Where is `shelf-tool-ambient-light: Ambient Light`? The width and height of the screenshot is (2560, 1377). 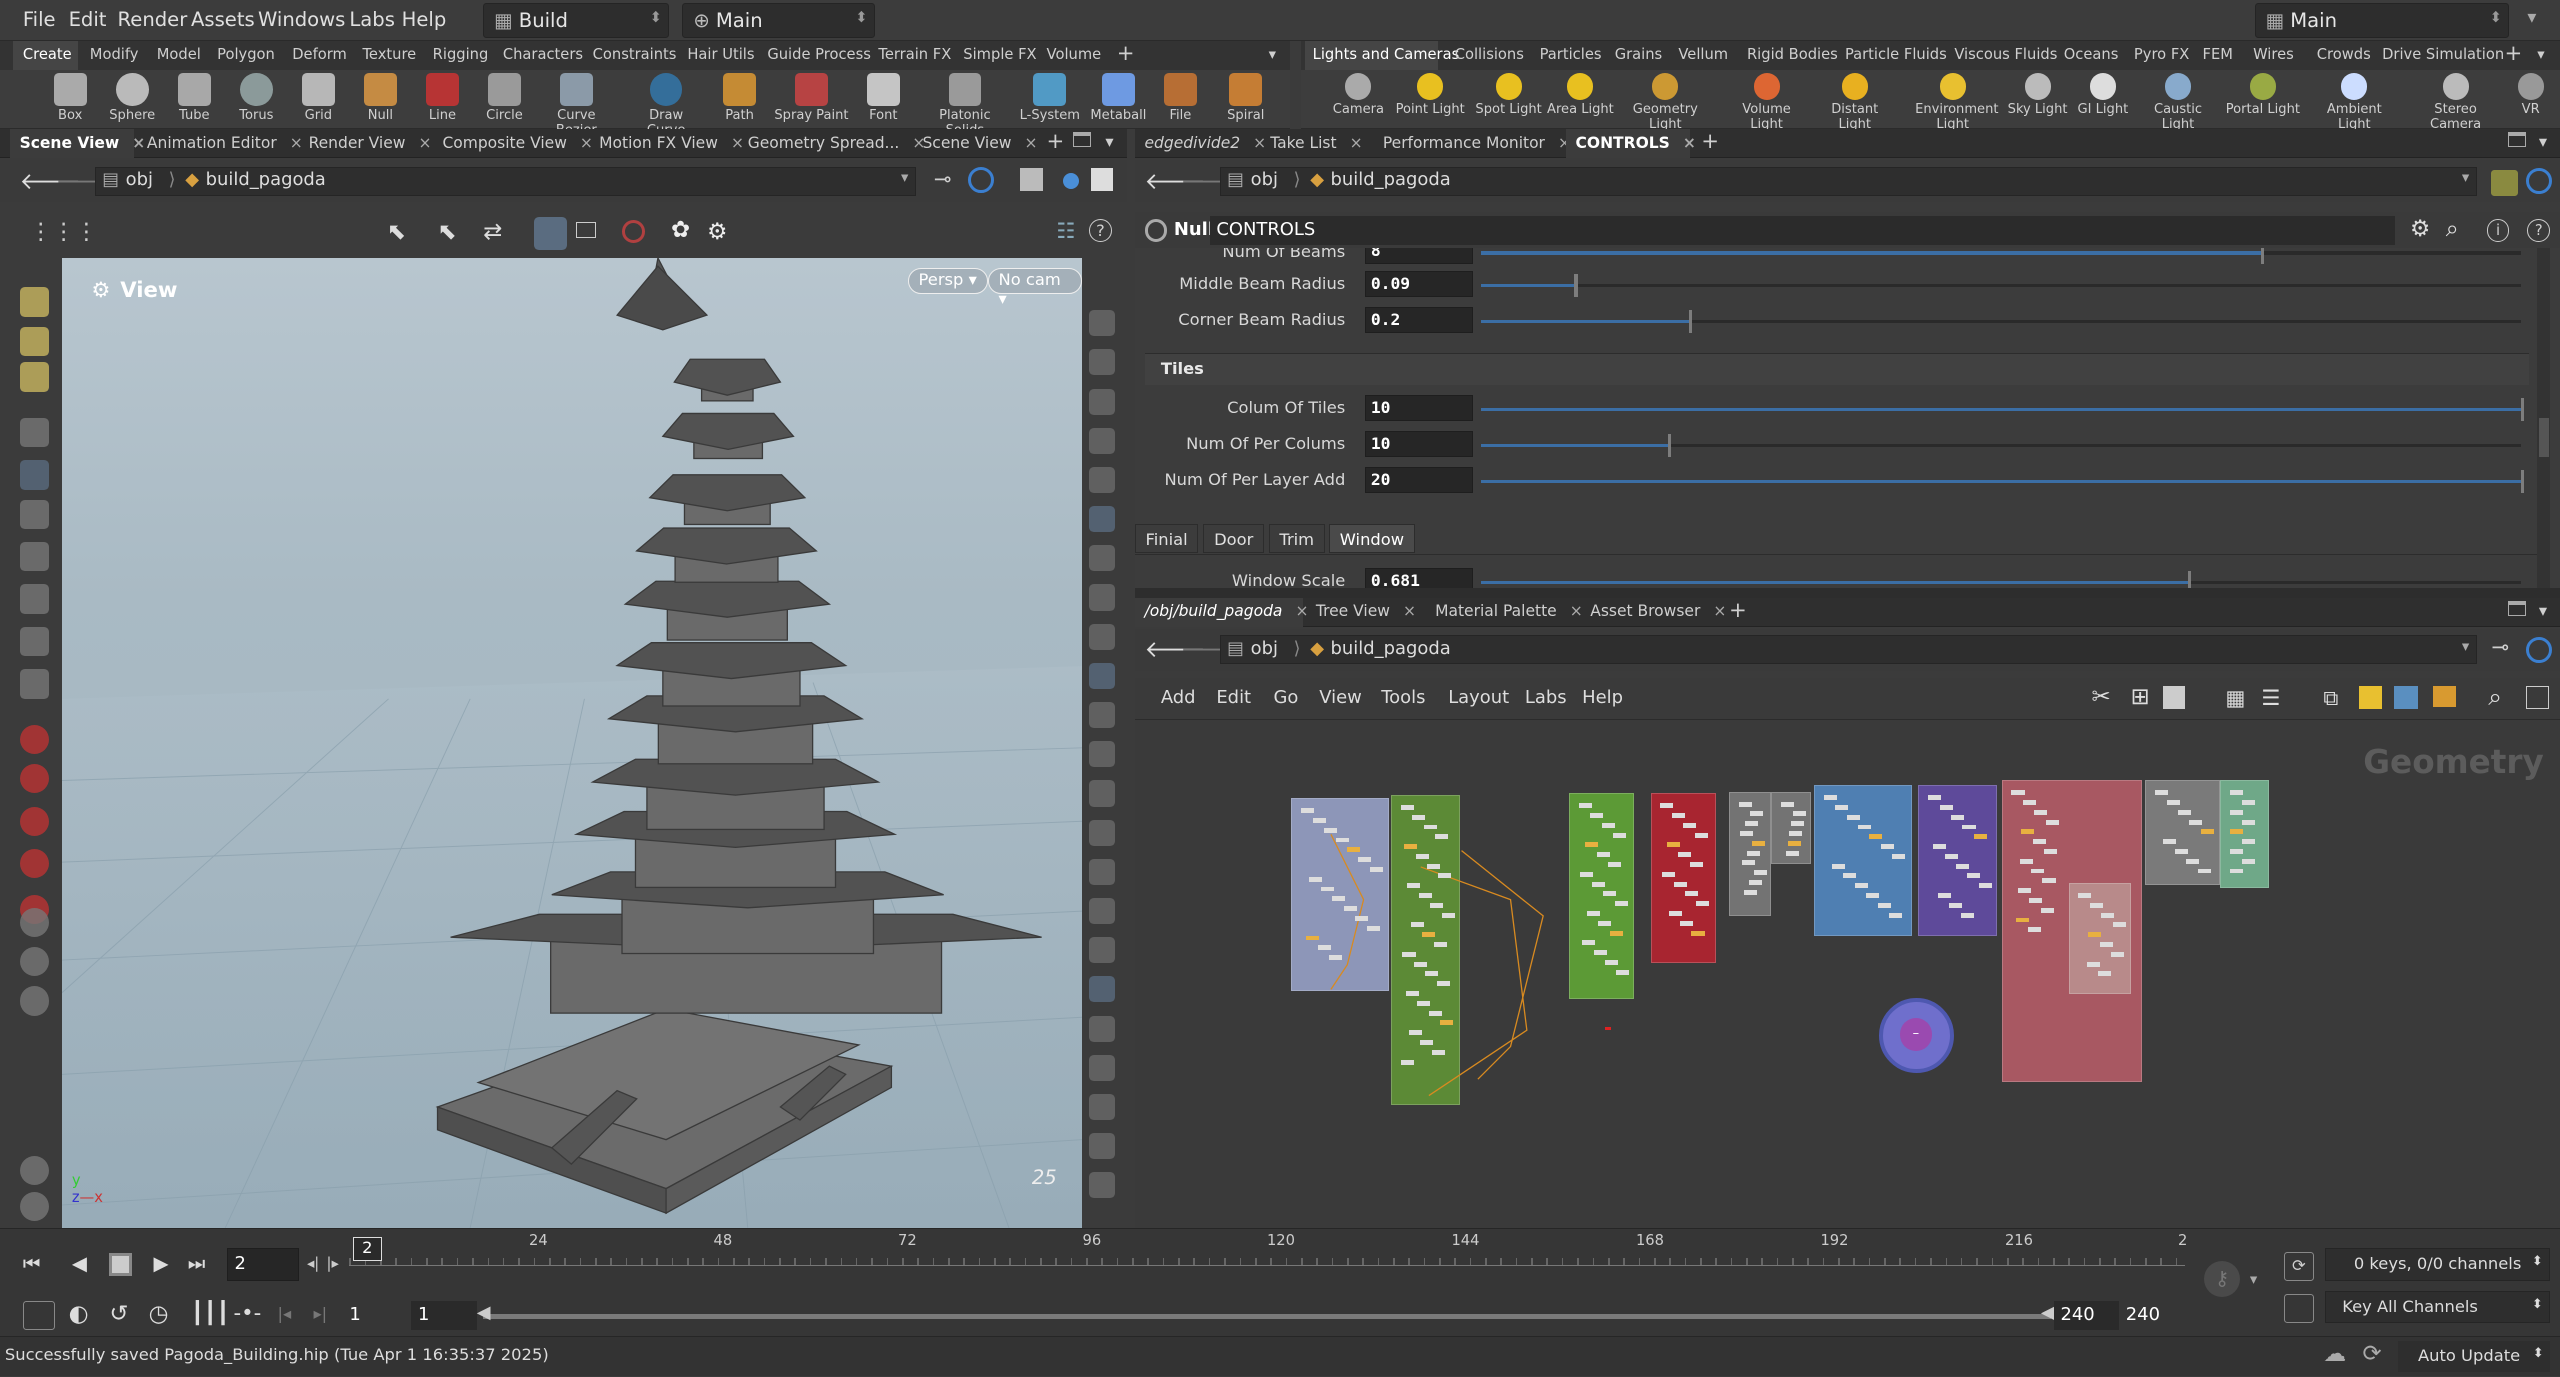 shelf-tool-ambient-light: Ambient Light is located at coordinates (2354, 102).